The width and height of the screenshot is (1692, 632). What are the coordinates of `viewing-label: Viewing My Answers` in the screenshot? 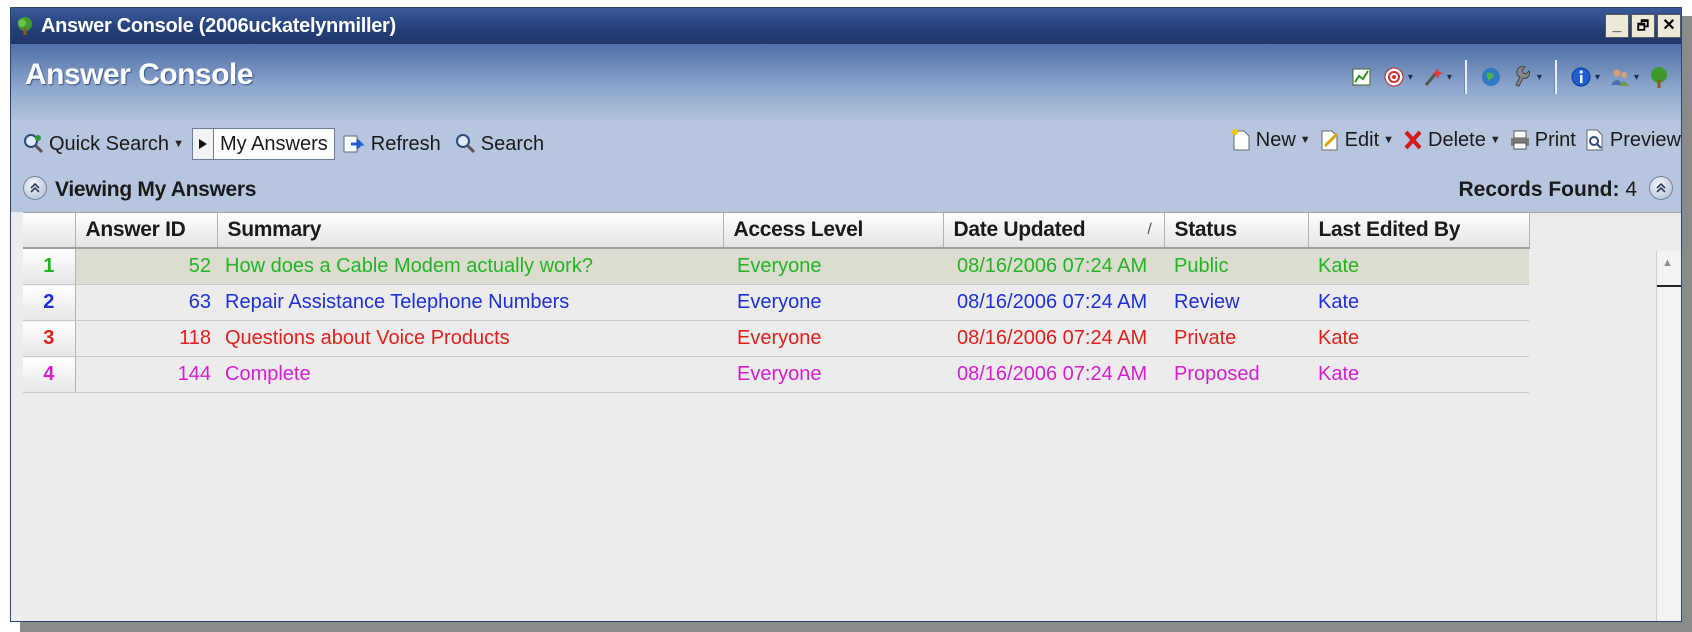 It's located at (156, 189).